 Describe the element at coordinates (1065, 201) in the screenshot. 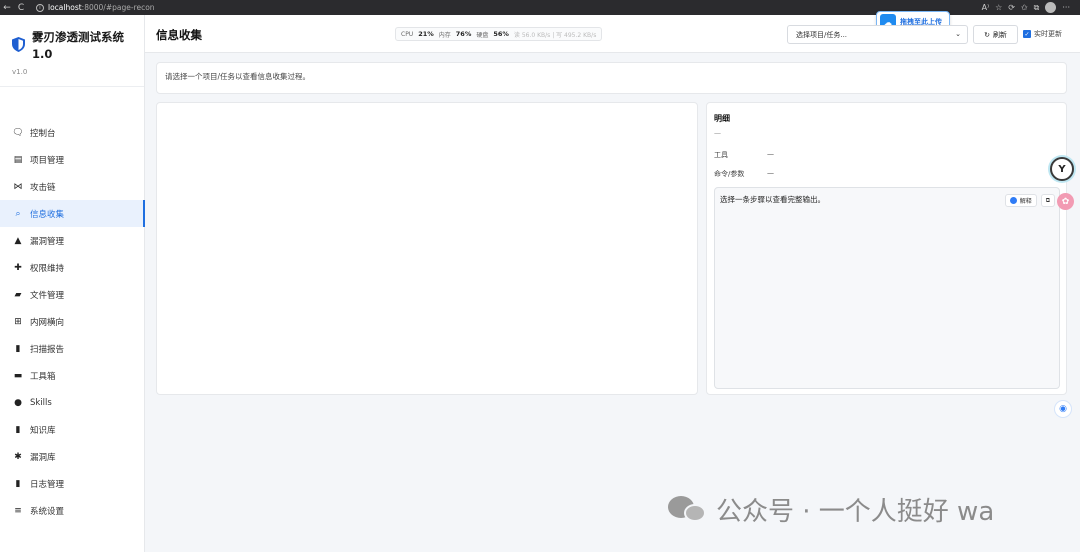

I see `flower-float-icon: ✿` at that location.